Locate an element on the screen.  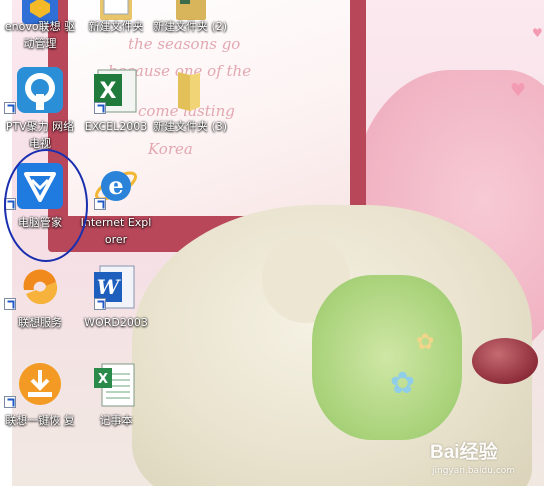
desktop-icon-lenovo-onekey-recovery: 联想一键恢 复 is located at coordinates (40, 403).